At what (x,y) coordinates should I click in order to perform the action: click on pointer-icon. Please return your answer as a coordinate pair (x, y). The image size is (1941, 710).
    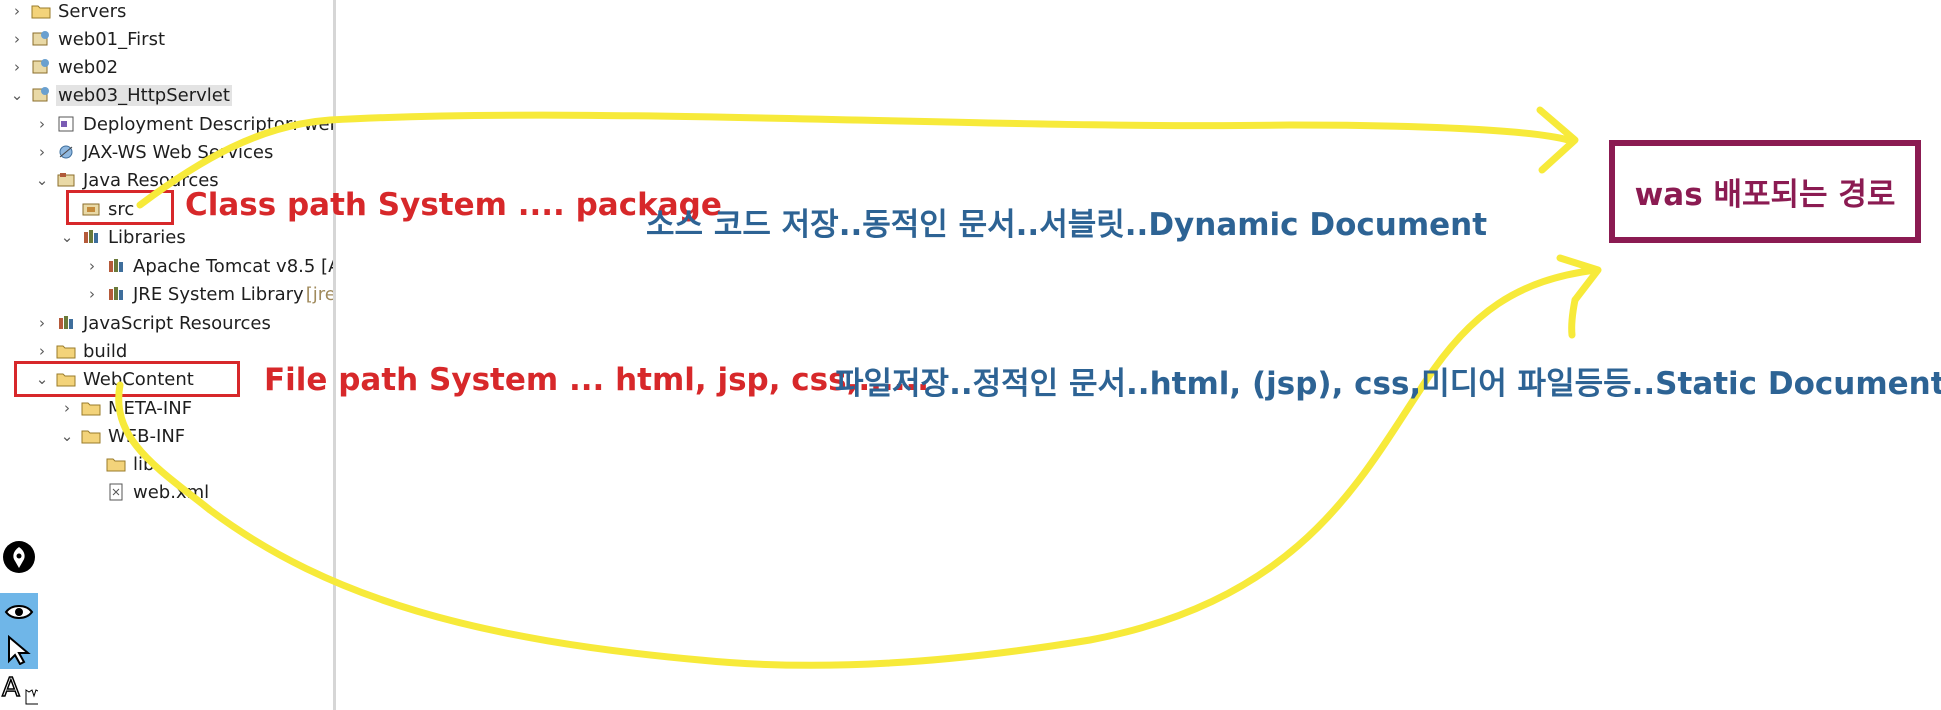
    Looking at the image, I should click on (19, 650).